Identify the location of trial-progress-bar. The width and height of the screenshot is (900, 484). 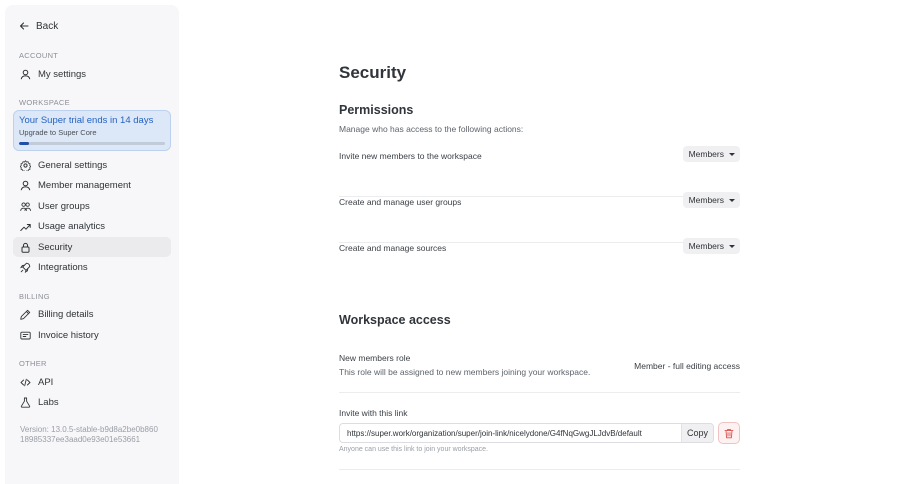
(92, 143).